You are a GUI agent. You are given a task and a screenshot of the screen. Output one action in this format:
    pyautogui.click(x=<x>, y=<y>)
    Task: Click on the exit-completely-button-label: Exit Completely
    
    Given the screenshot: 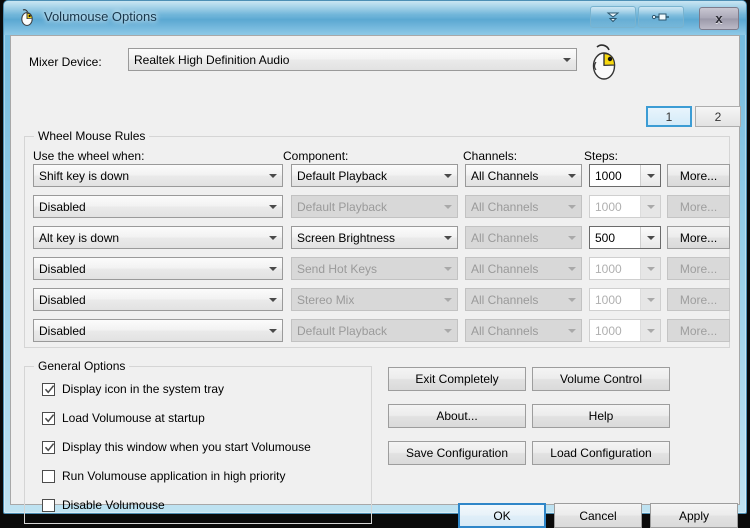 What is the action you would take?
    pyautogui.click(x=457, y=379)
    